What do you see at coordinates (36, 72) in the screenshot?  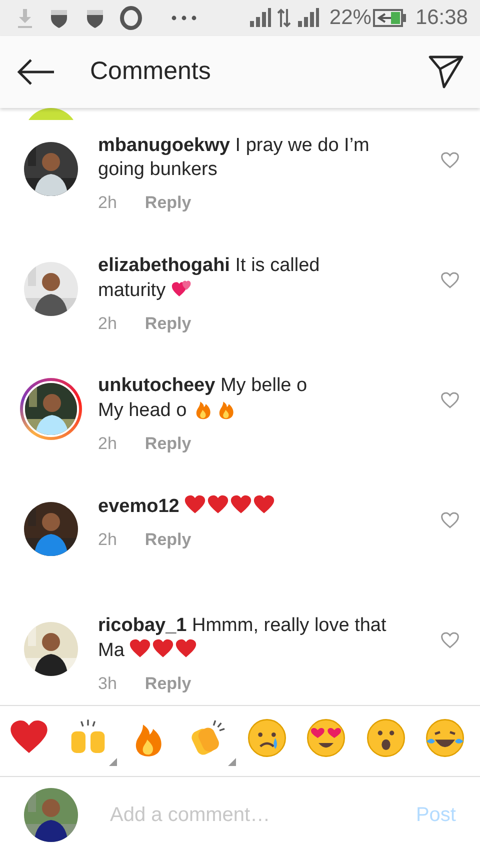 I see `back-button` at bounding box center [36, 72].